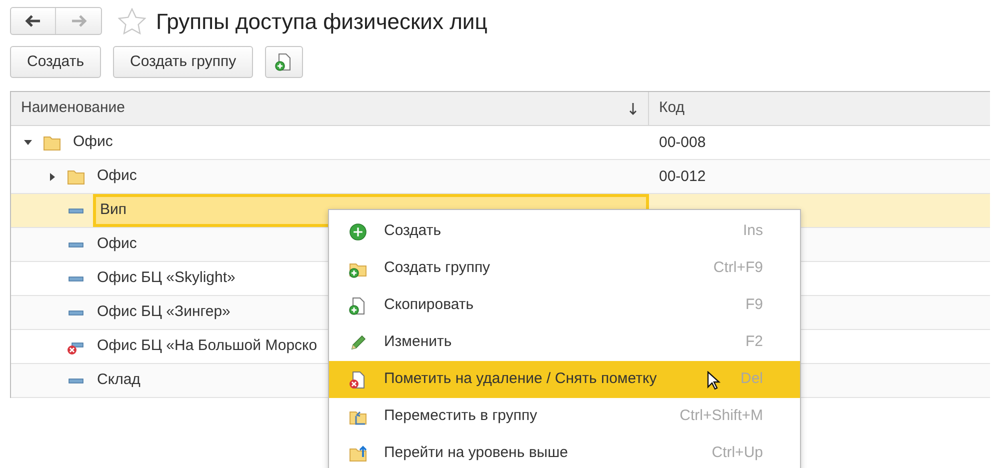 The width and height of the screenshot is (1000, 468). Describe the element at coordinates (721, 416) in the screenshot. I see `shortcut-label: Ctrl+Shift+M` at that location.